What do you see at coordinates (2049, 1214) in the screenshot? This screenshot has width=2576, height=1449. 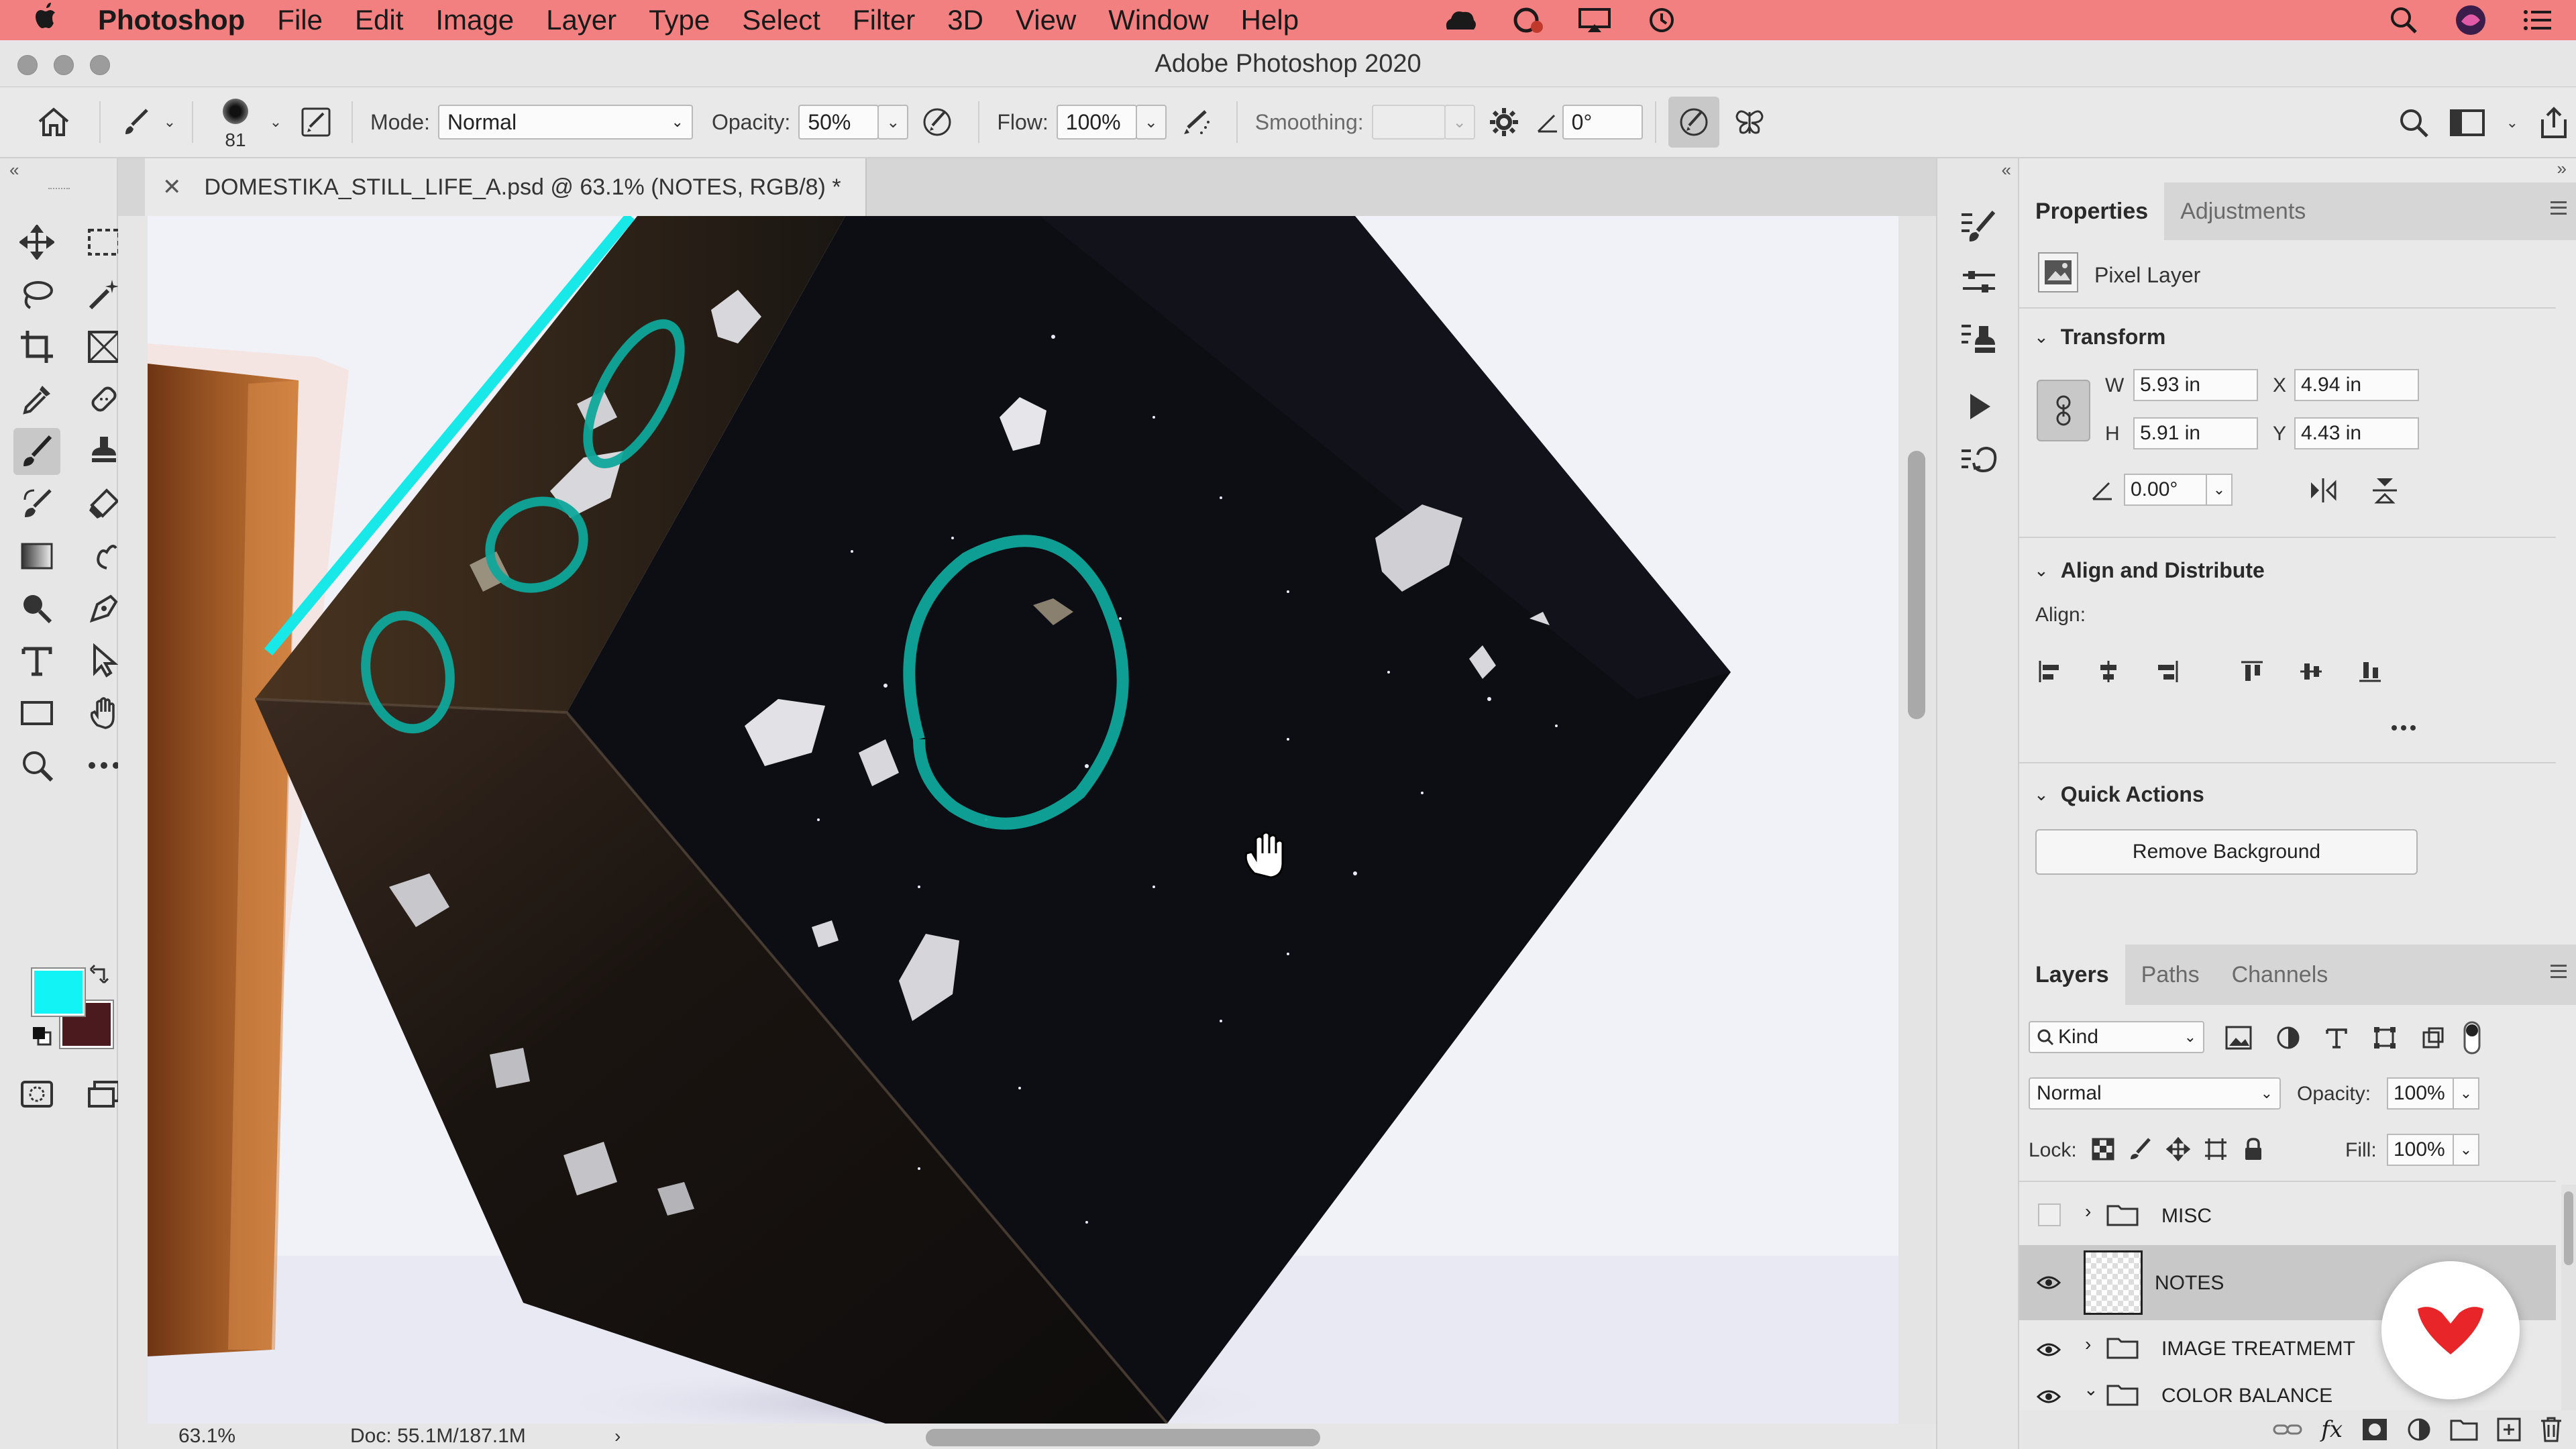 I see `layer-visibility-toggle-off` at bounding box center [2049, 1214].